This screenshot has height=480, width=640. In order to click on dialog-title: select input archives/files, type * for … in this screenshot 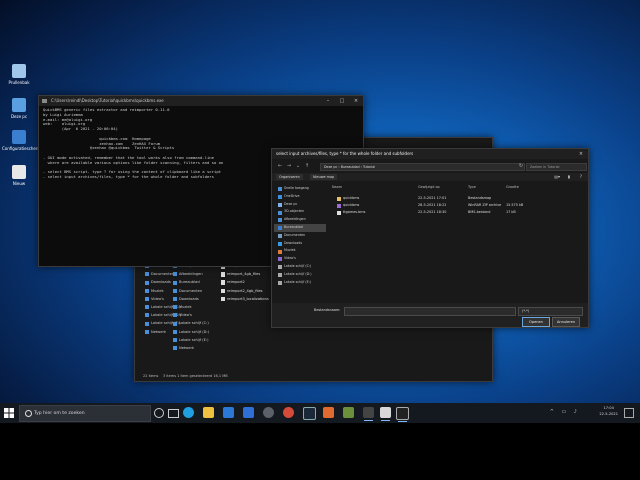, I will do `click(430, 154)`.